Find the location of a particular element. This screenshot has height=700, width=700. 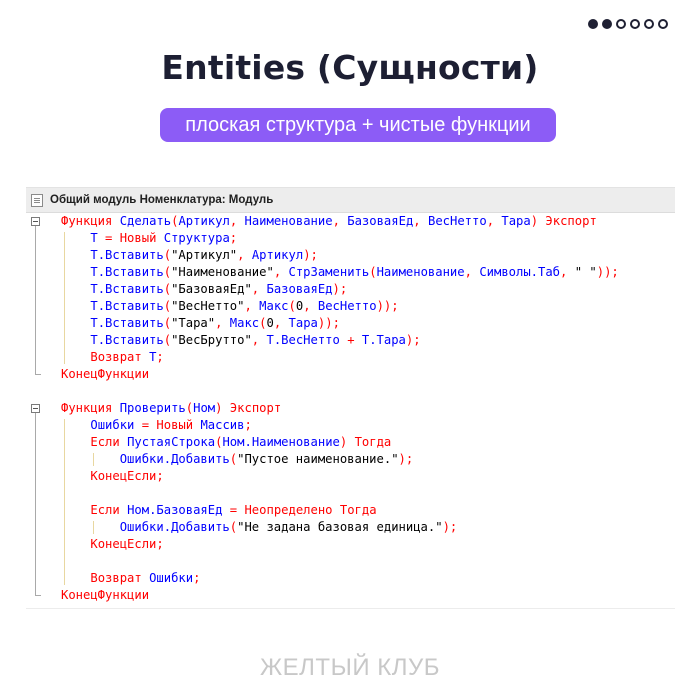

code-token: "Тара" is located at coordinates (193, 323).